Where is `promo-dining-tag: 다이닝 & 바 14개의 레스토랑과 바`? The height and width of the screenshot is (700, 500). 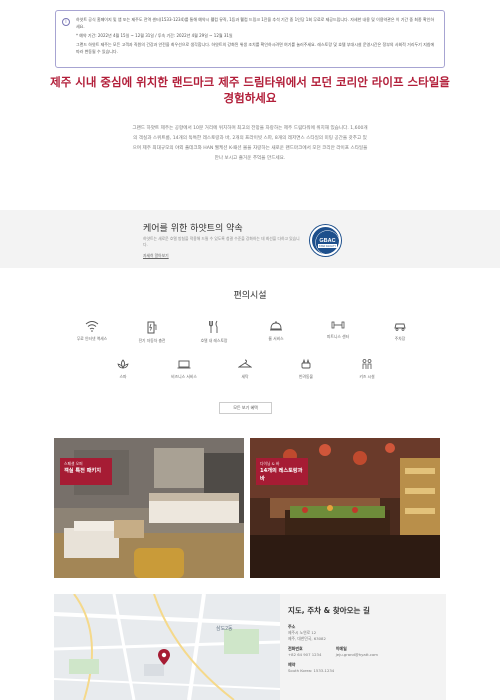 promo-dining-tag: 다이닝 & 바 14개의 레스토랑과 바 is located at coordinates (282, 471).